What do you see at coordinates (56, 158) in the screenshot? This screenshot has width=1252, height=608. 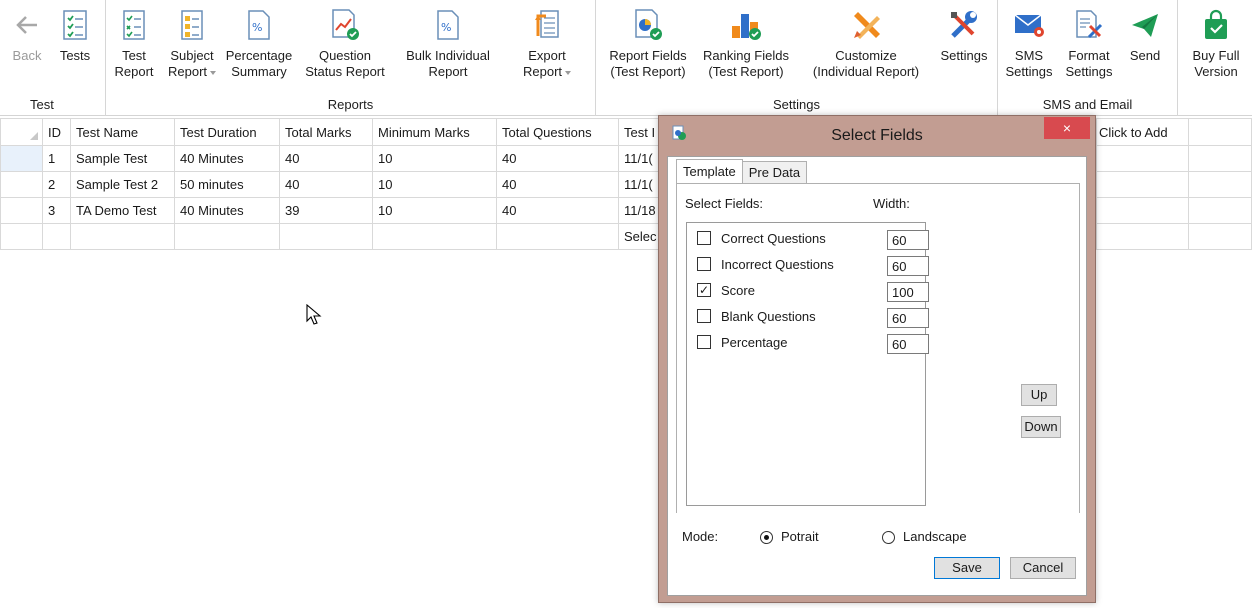 I see `cell-id: 1` at bounding box center [56, 158].